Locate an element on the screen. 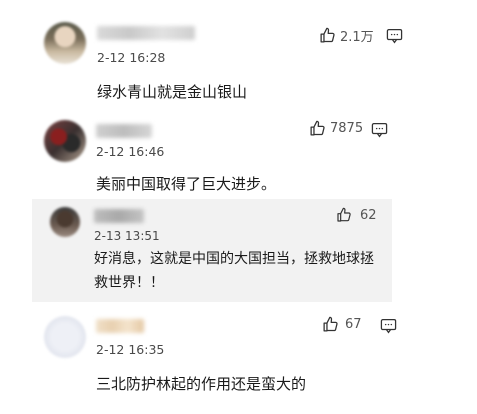 The height and width of the screenshot is (414, 477). like-button: 2.1万 is located at coordinates (346, 35).